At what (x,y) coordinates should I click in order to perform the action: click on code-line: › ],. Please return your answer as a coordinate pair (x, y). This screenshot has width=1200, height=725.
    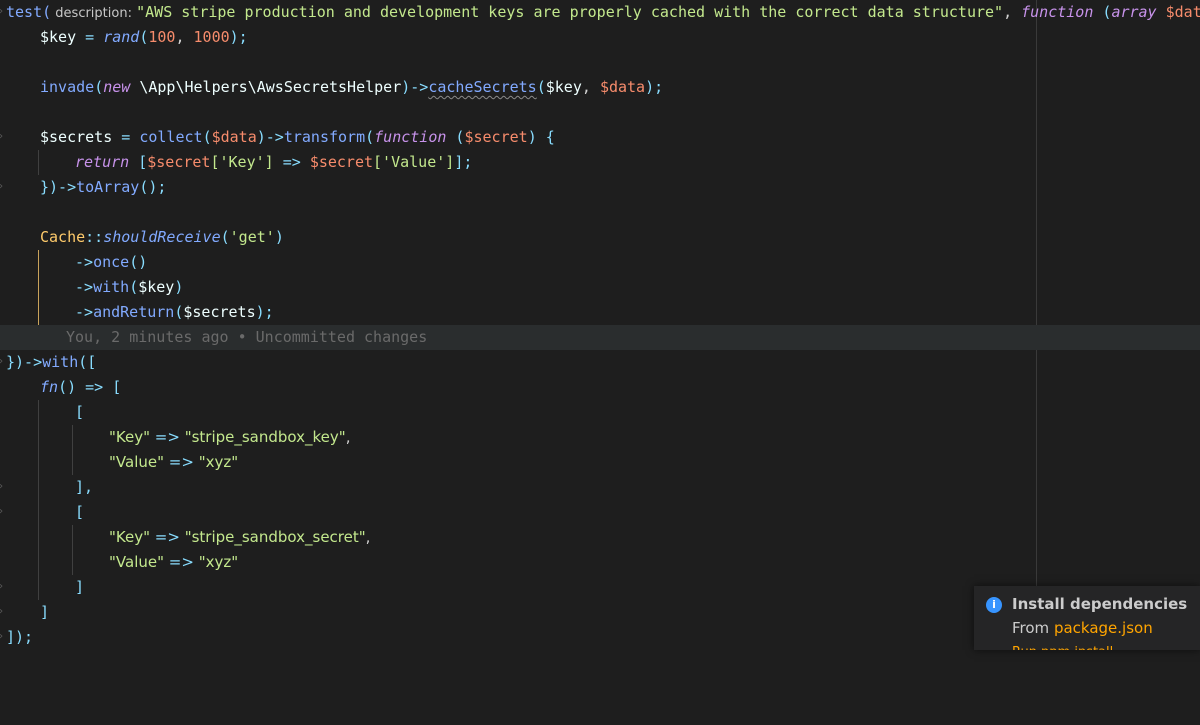
    Looking at the image, I should click on (600, 487).